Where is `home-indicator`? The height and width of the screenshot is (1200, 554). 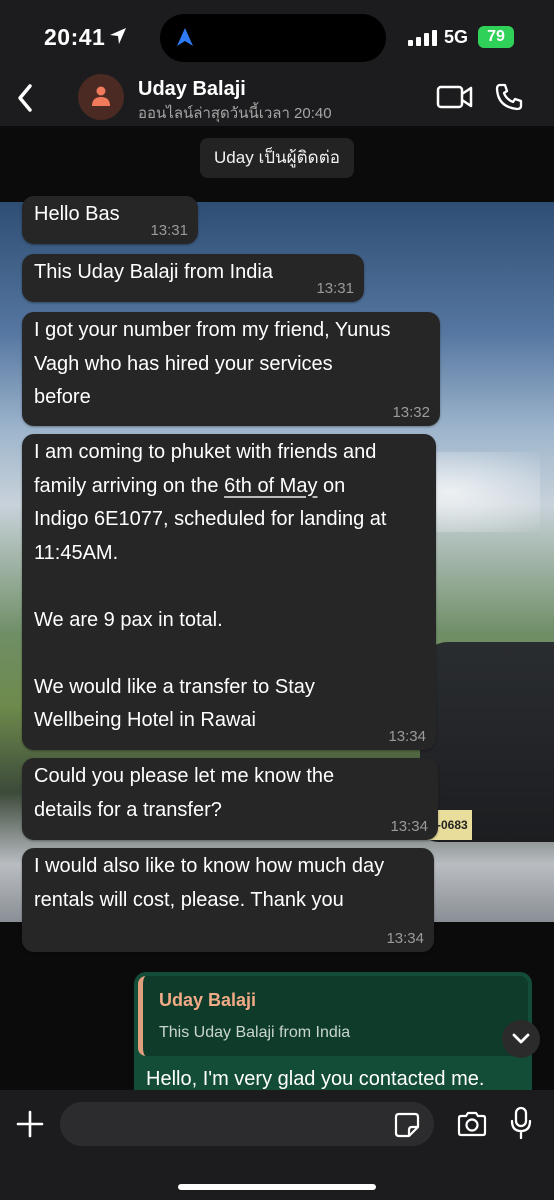
home-indicator is located at coordinates (277, 1187).